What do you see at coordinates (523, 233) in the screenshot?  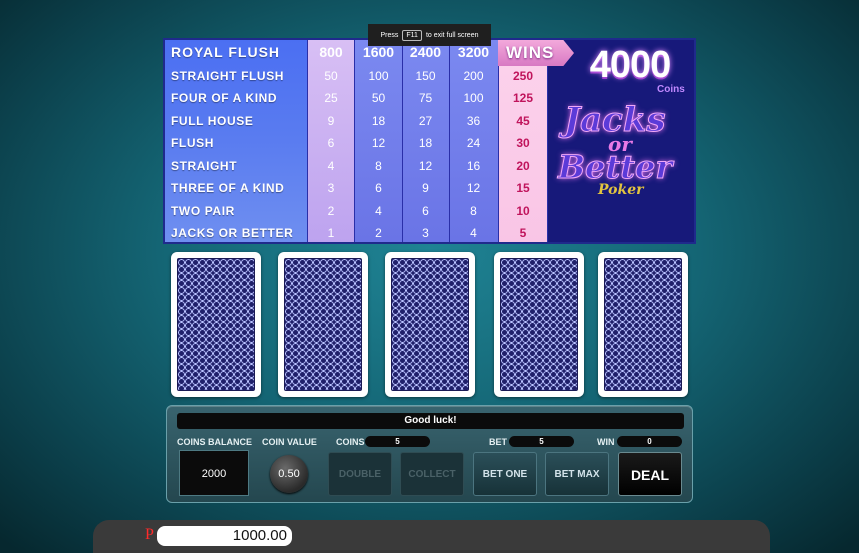 I see `payout-win-value: 5` at bounding box center [523, 233].